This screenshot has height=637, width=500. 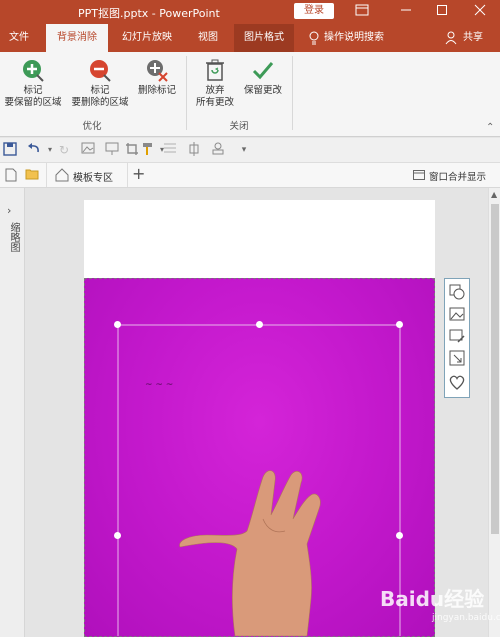 I want to click on mark-remove-label-1: 标记, so click(x=100, y=90).